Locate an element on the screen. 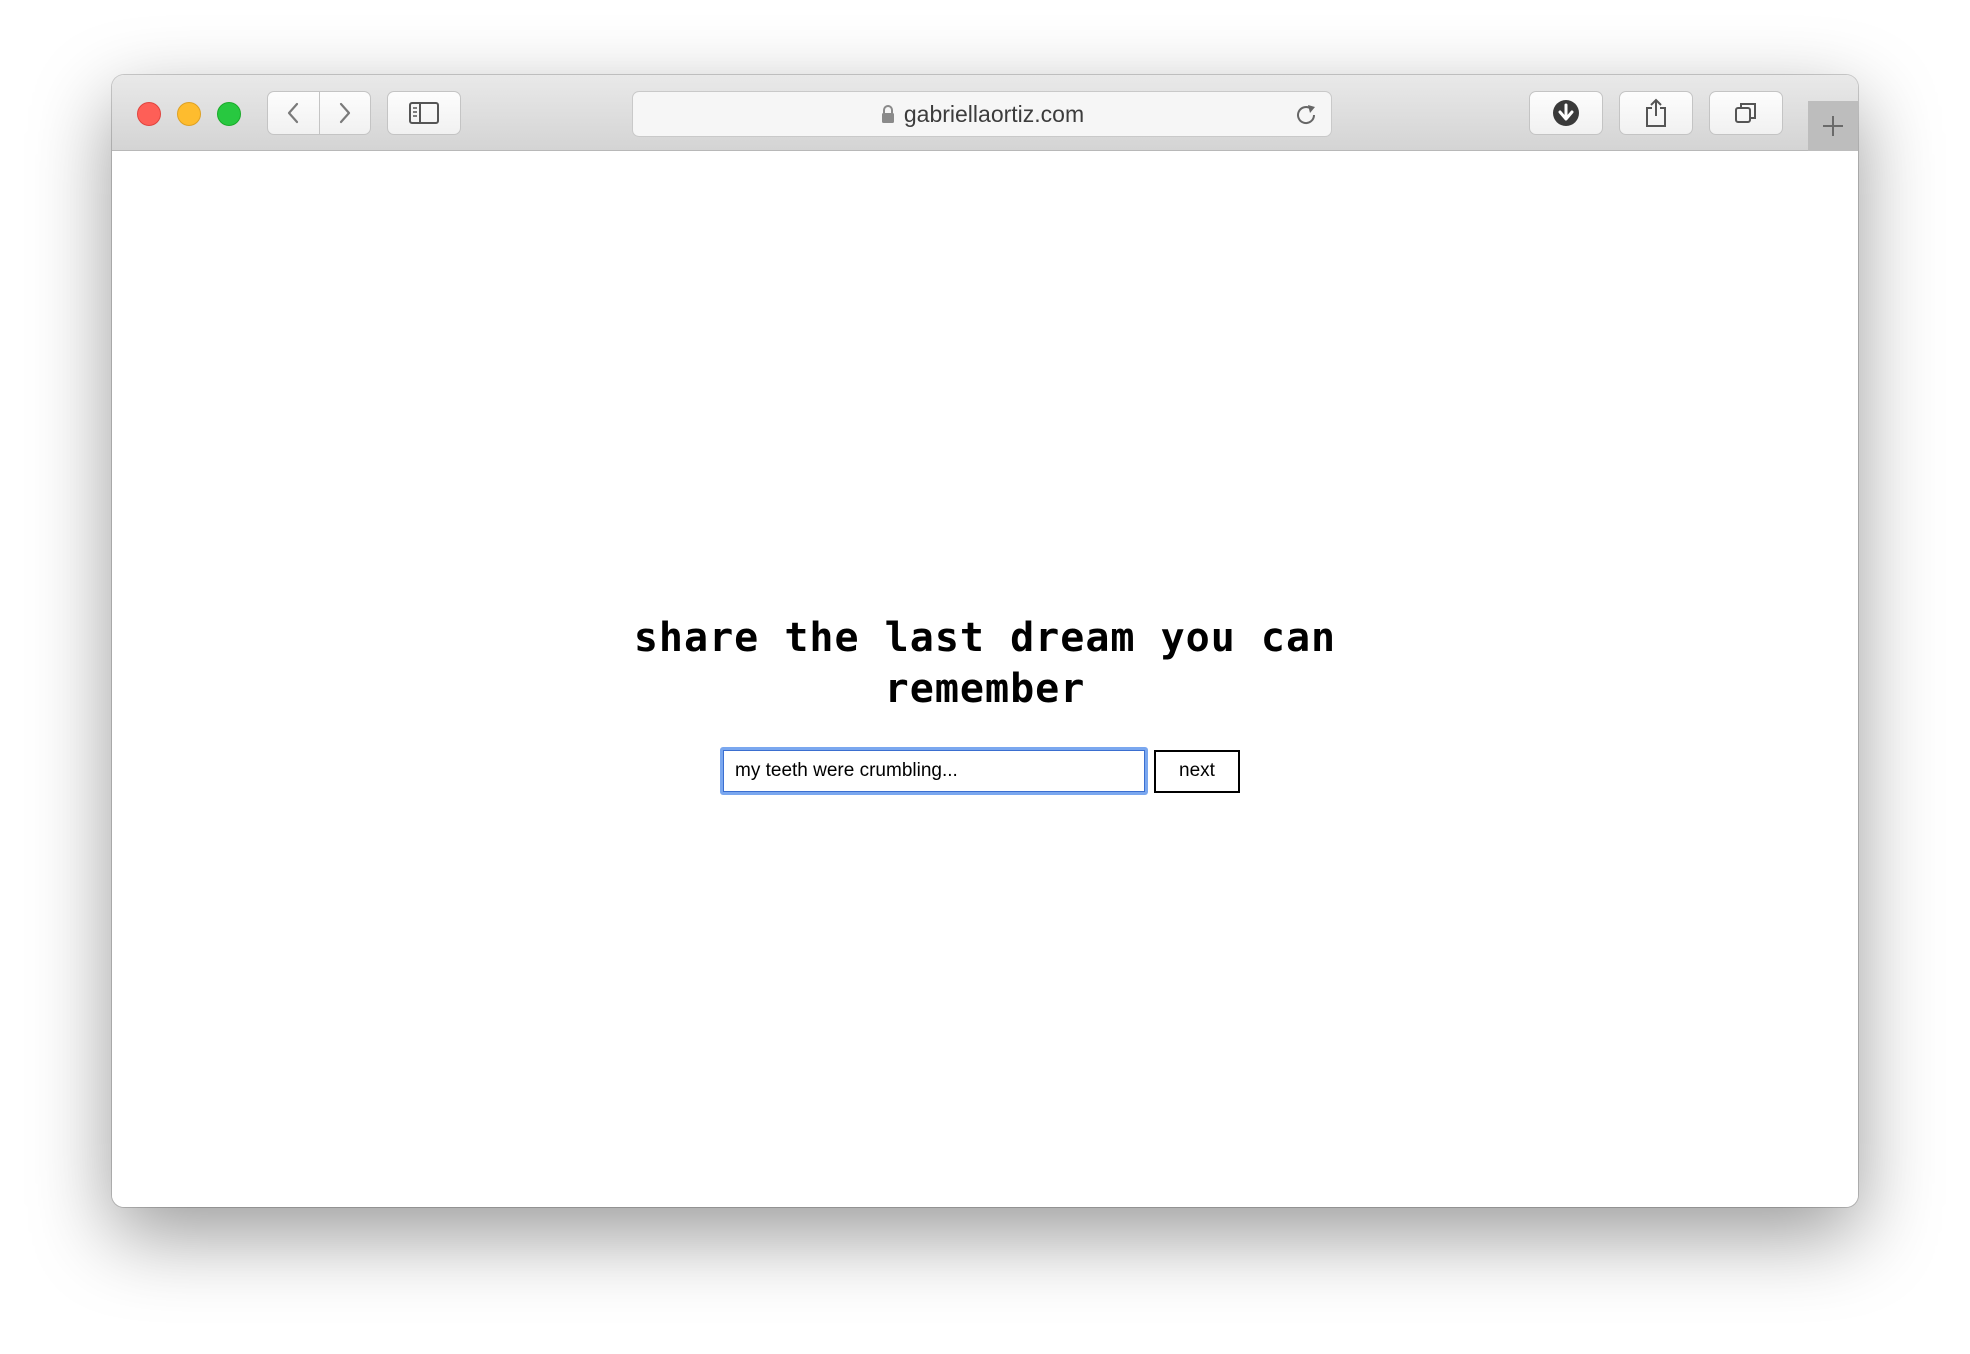 Image resolution: width=1970 pixels, height=1354 pixels. download-icon is located at coordinates (1566, 113).